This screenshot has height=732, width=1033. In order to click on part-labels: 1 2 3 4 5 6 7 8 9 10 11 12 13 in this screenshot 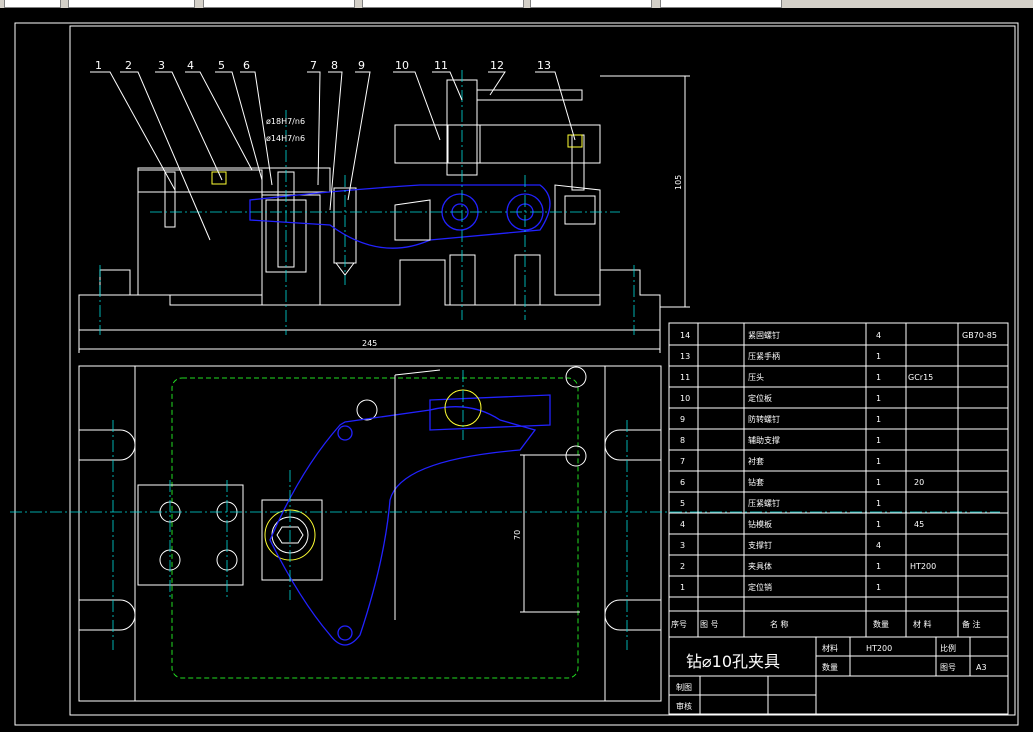, I will do `click(323, 65)`.